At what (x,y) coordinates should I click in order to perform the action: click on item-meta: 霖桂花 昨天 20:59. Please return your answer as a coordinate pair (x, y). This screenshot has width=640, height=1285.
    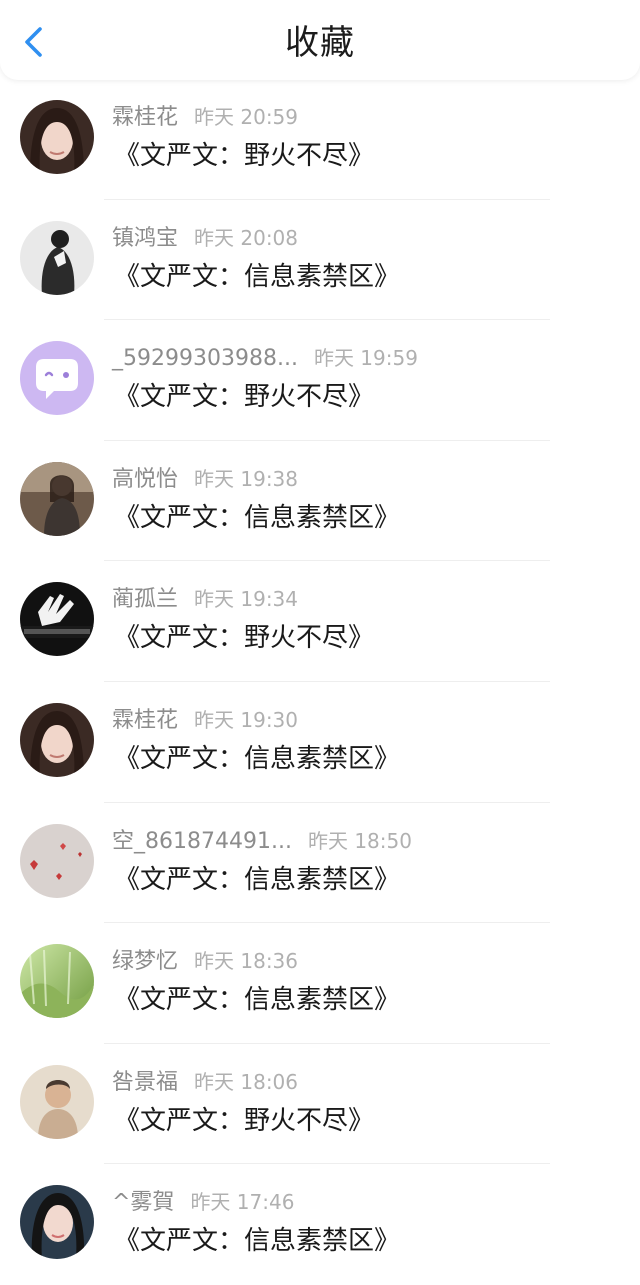
    Looking at the image, I should click on (205, 117).